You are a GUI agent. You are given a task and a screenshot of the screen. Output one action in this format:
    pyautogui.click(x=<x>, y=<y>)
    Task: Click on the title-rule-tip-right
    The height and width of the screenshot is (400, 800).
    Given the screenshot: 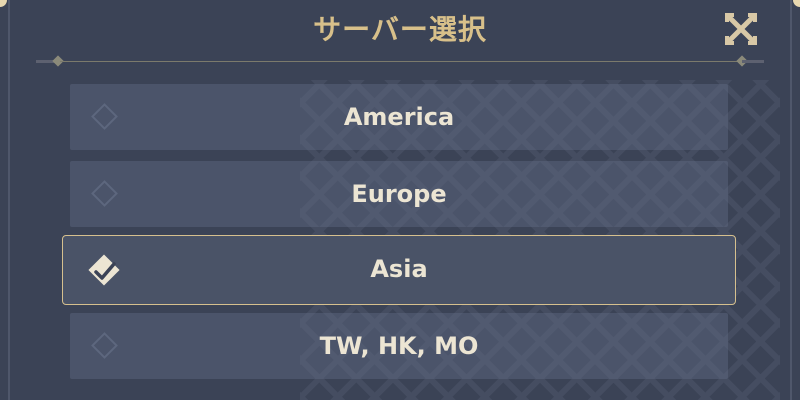 What is the action you would take?
    pyautogui.click(x=753, y=61)
    